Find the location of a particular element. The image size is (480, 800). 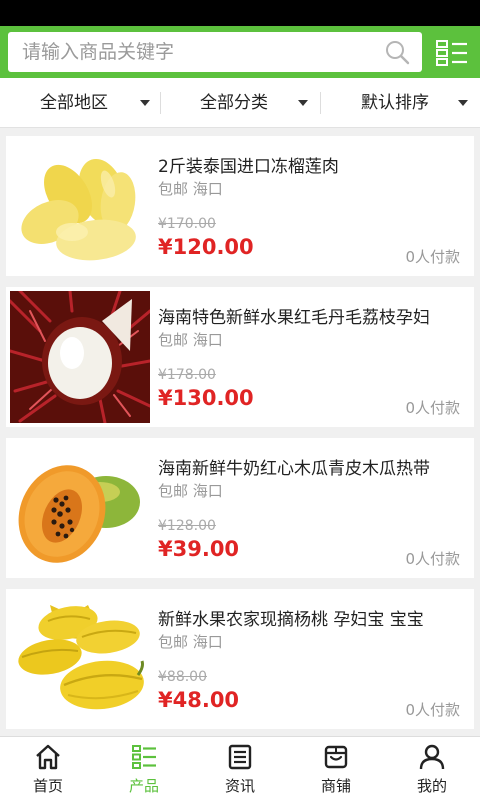

filter-sort-label: 默认排序 is located at coordinates (395, 103).